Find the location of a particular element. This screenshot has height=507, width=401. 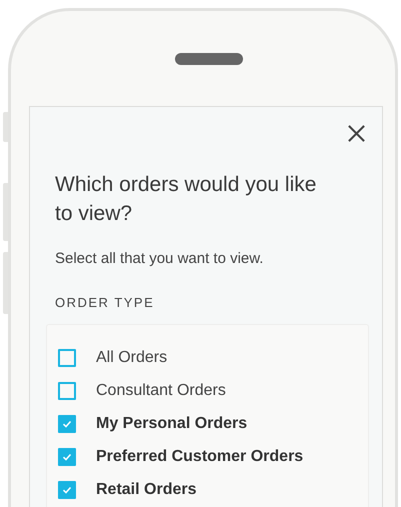

dialog-subtitle: Select all that you want to view. is located at coordinates (159, 258).